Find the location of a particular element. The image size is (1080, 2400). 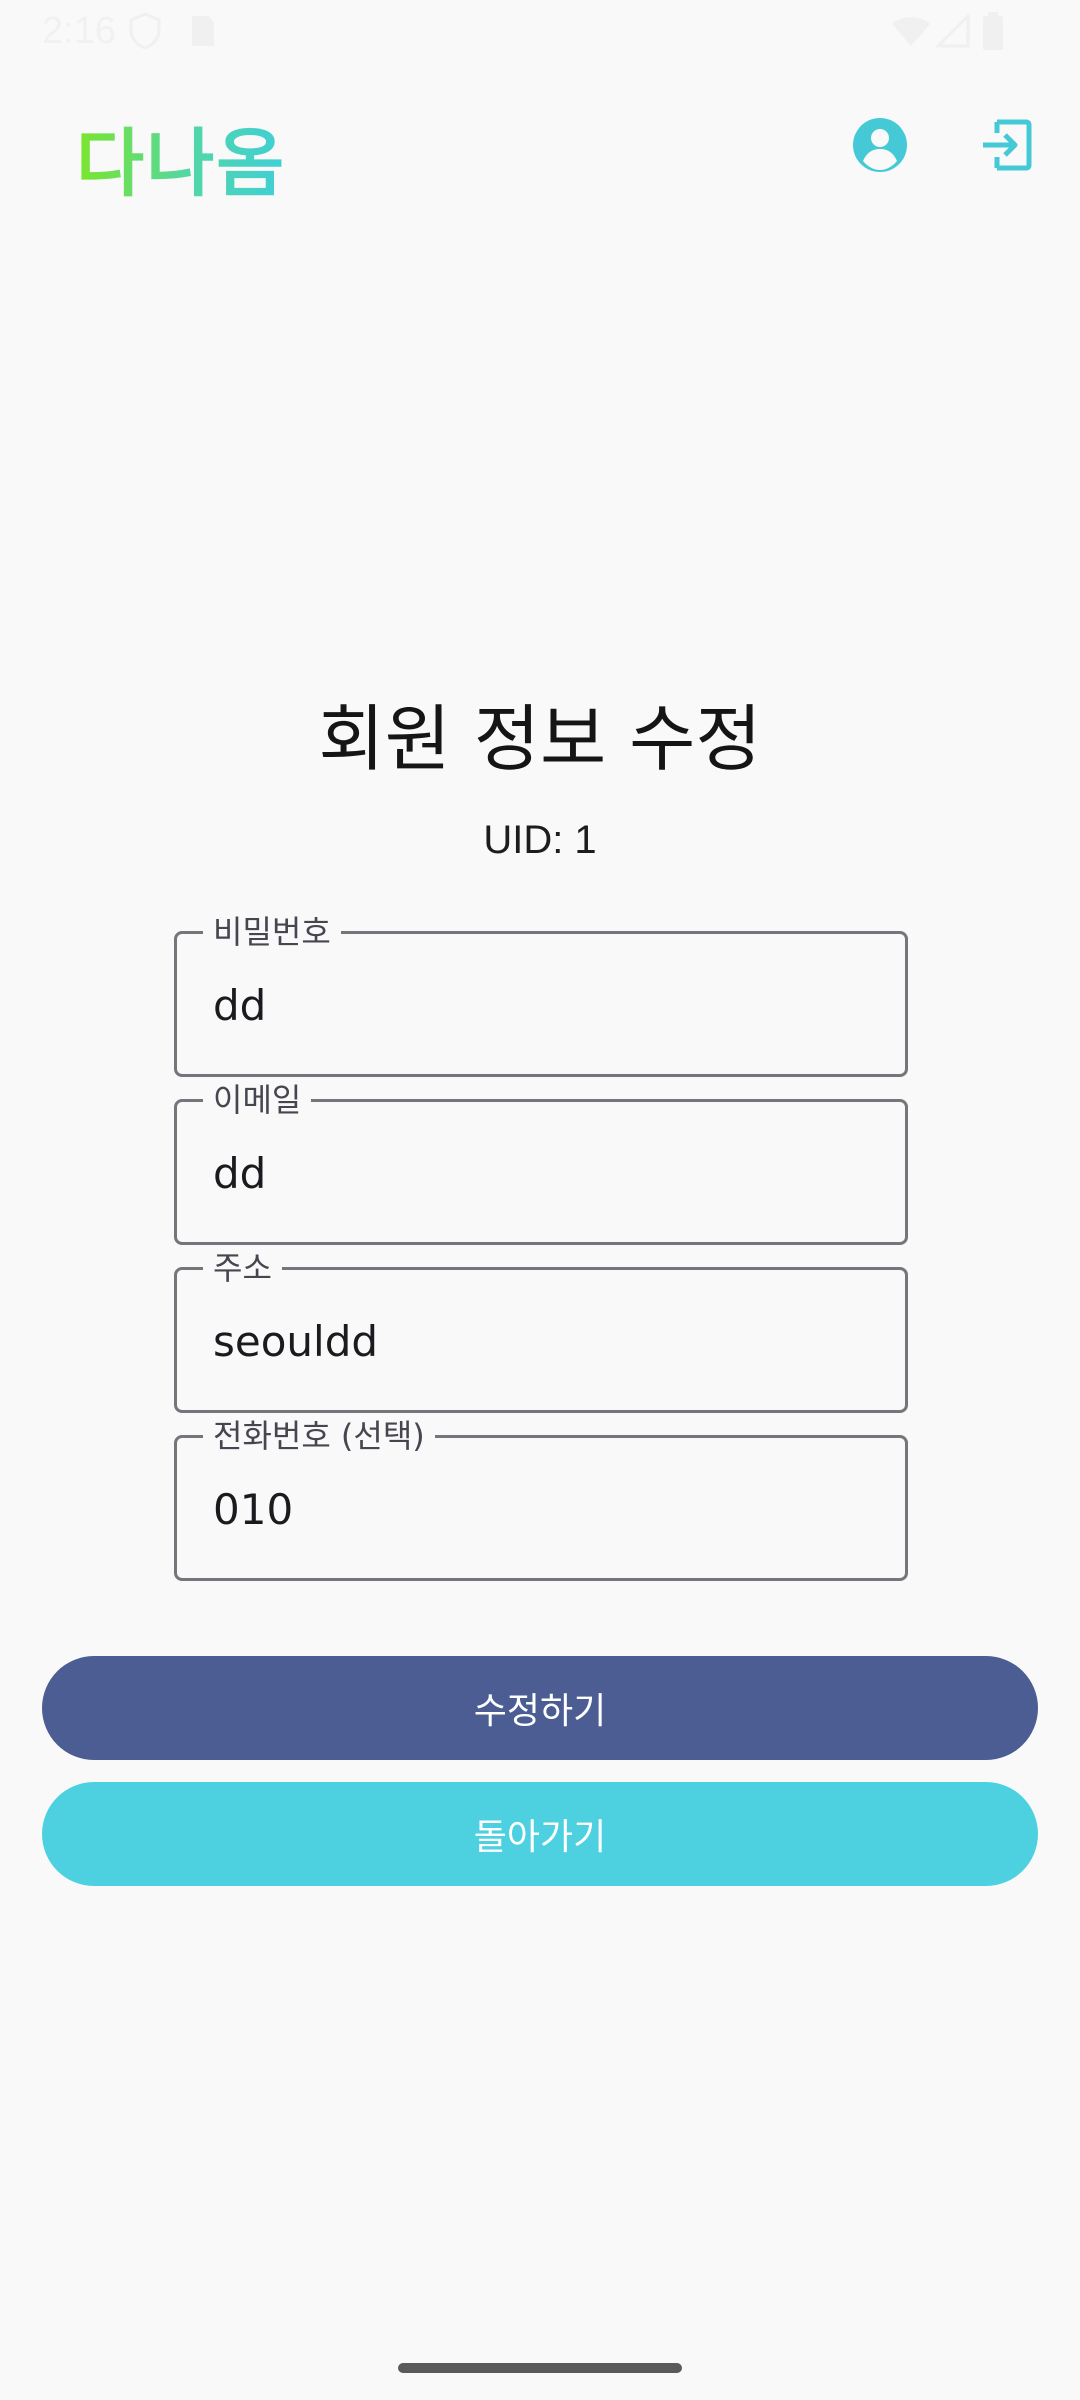

brand-logo: 다나옴 is located at coordinates (181, 157).